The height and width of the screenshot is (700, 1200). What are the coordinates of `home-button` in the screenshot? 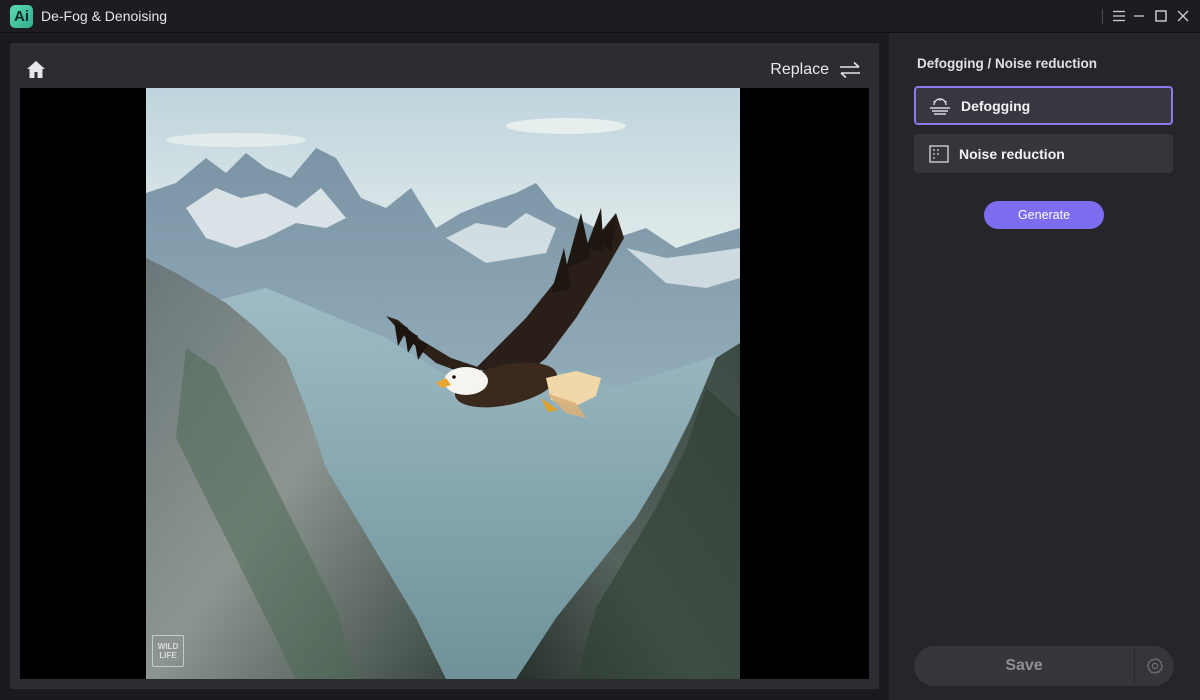 It's located at (36, 69).